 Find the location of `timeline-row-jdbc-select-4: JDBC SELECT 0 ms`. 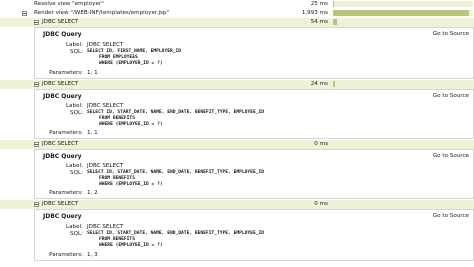

timeline-row-jdbc-select-4: JDBC SELECT 0 ms is located at coordinates (237, 204).